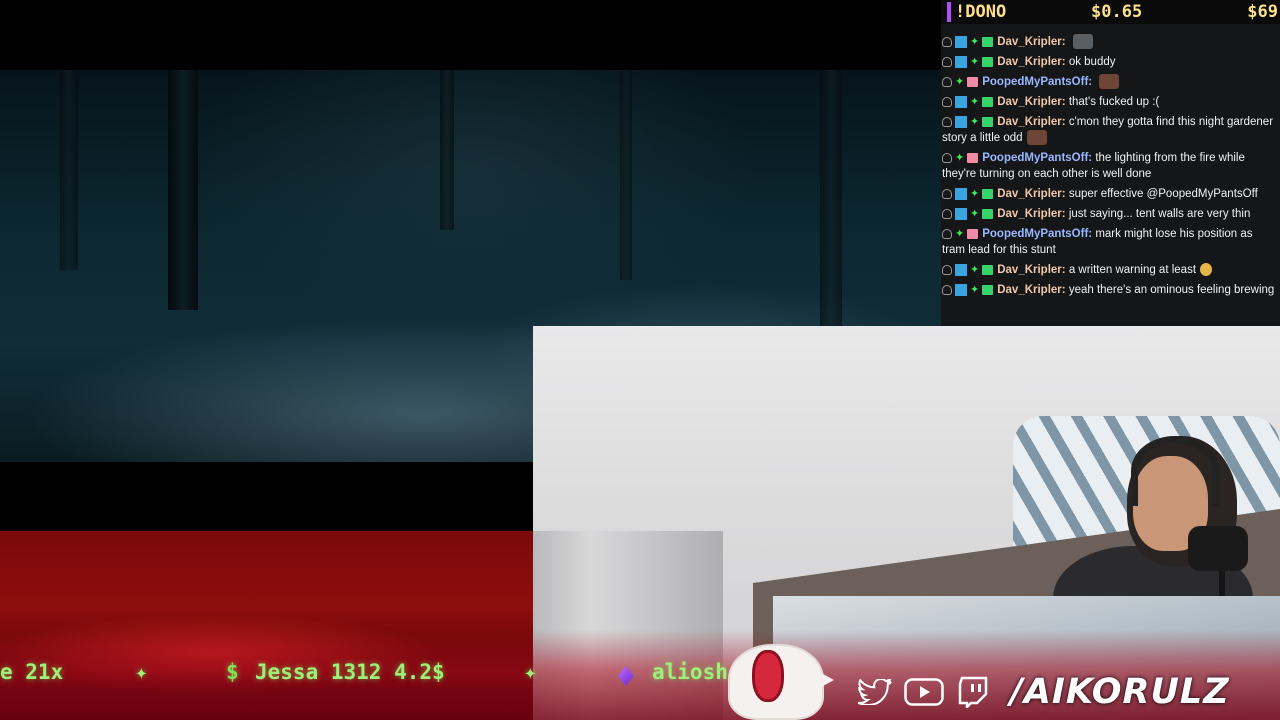 The height and width of the screenshot is (720, 1280). I want to click on social-links: /AIKORULZ, so click(1067, 692).